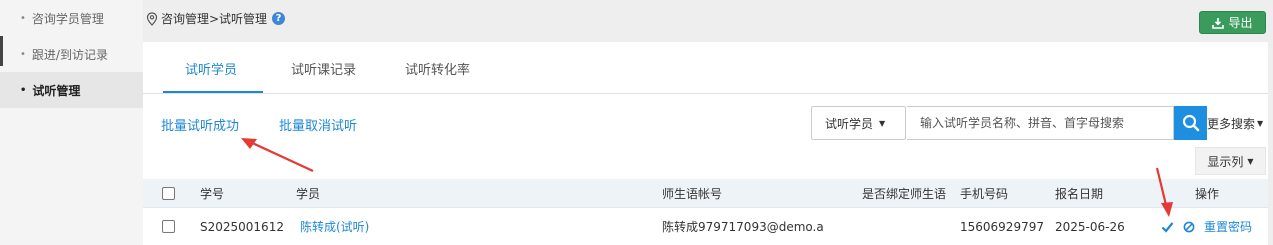  What do you see at coordinates (308, 193) in the screenshot?
I see `header-student: 学员` at bounding box center [308, 193].